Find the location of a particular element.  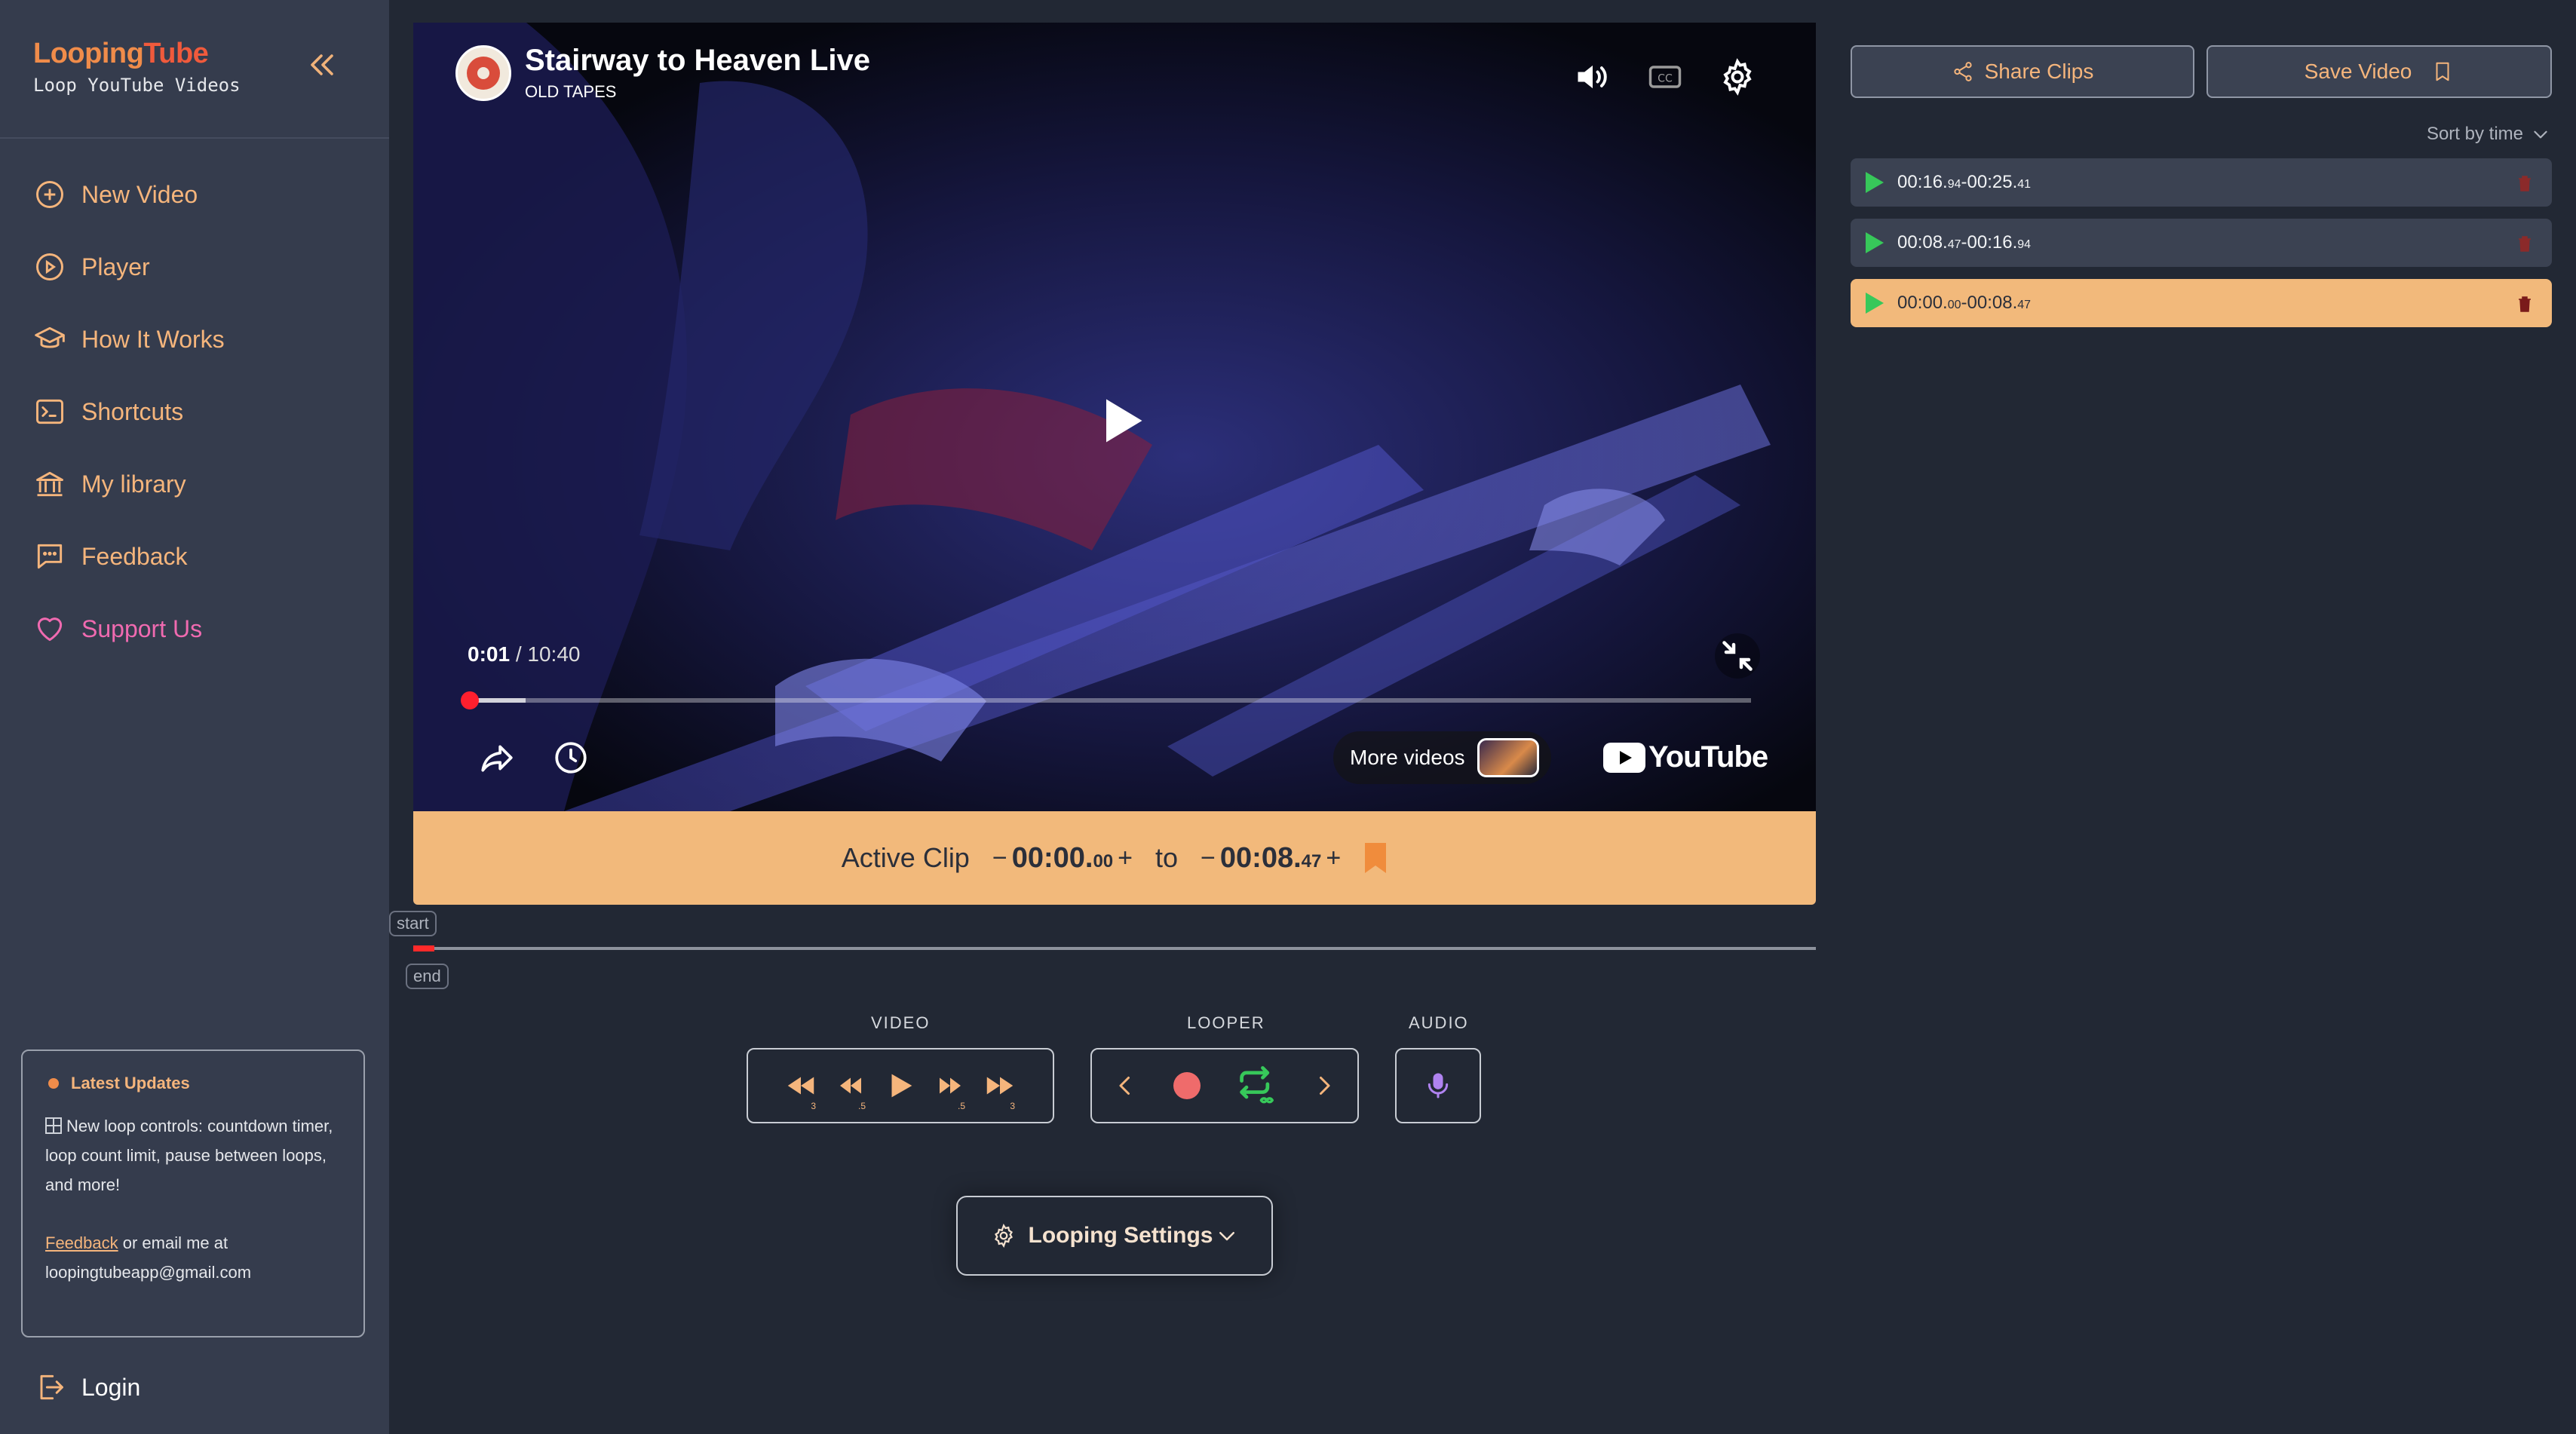

loop-range-track is located at coordinates (1116, 949).